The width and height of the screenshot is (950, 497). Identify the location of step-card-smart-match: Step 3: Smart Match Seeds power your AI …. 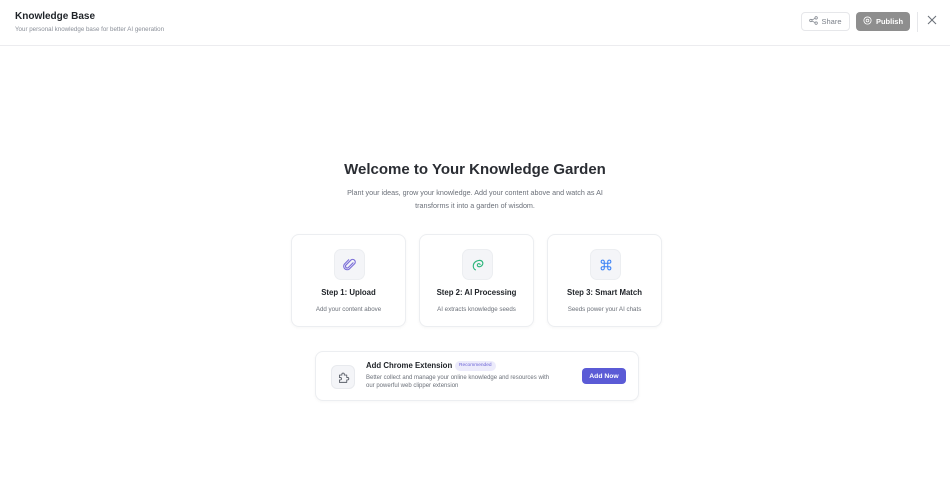
(604, 280).